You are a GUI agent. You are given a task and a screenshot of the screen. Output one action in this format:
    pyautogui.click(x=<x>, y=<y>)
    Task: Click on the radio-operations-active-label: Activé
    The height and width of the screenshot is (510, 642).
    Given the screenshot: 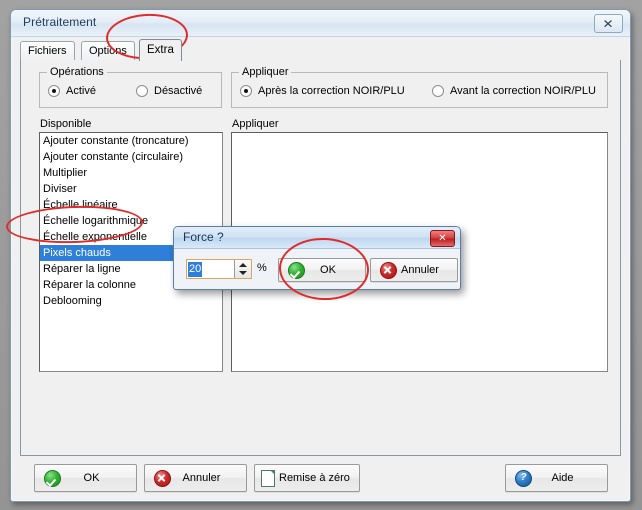 What is the action you would take?
    pyautogui.click(x=81, y=91)
    